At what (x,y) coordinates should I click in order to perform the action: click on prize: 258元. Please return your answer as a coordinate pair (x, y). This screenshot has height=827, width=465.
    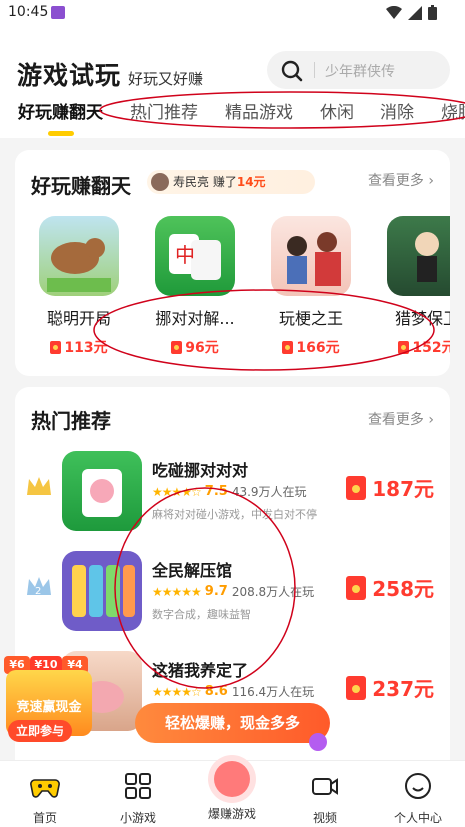
    Looking at the image, I should click on (390, 587).